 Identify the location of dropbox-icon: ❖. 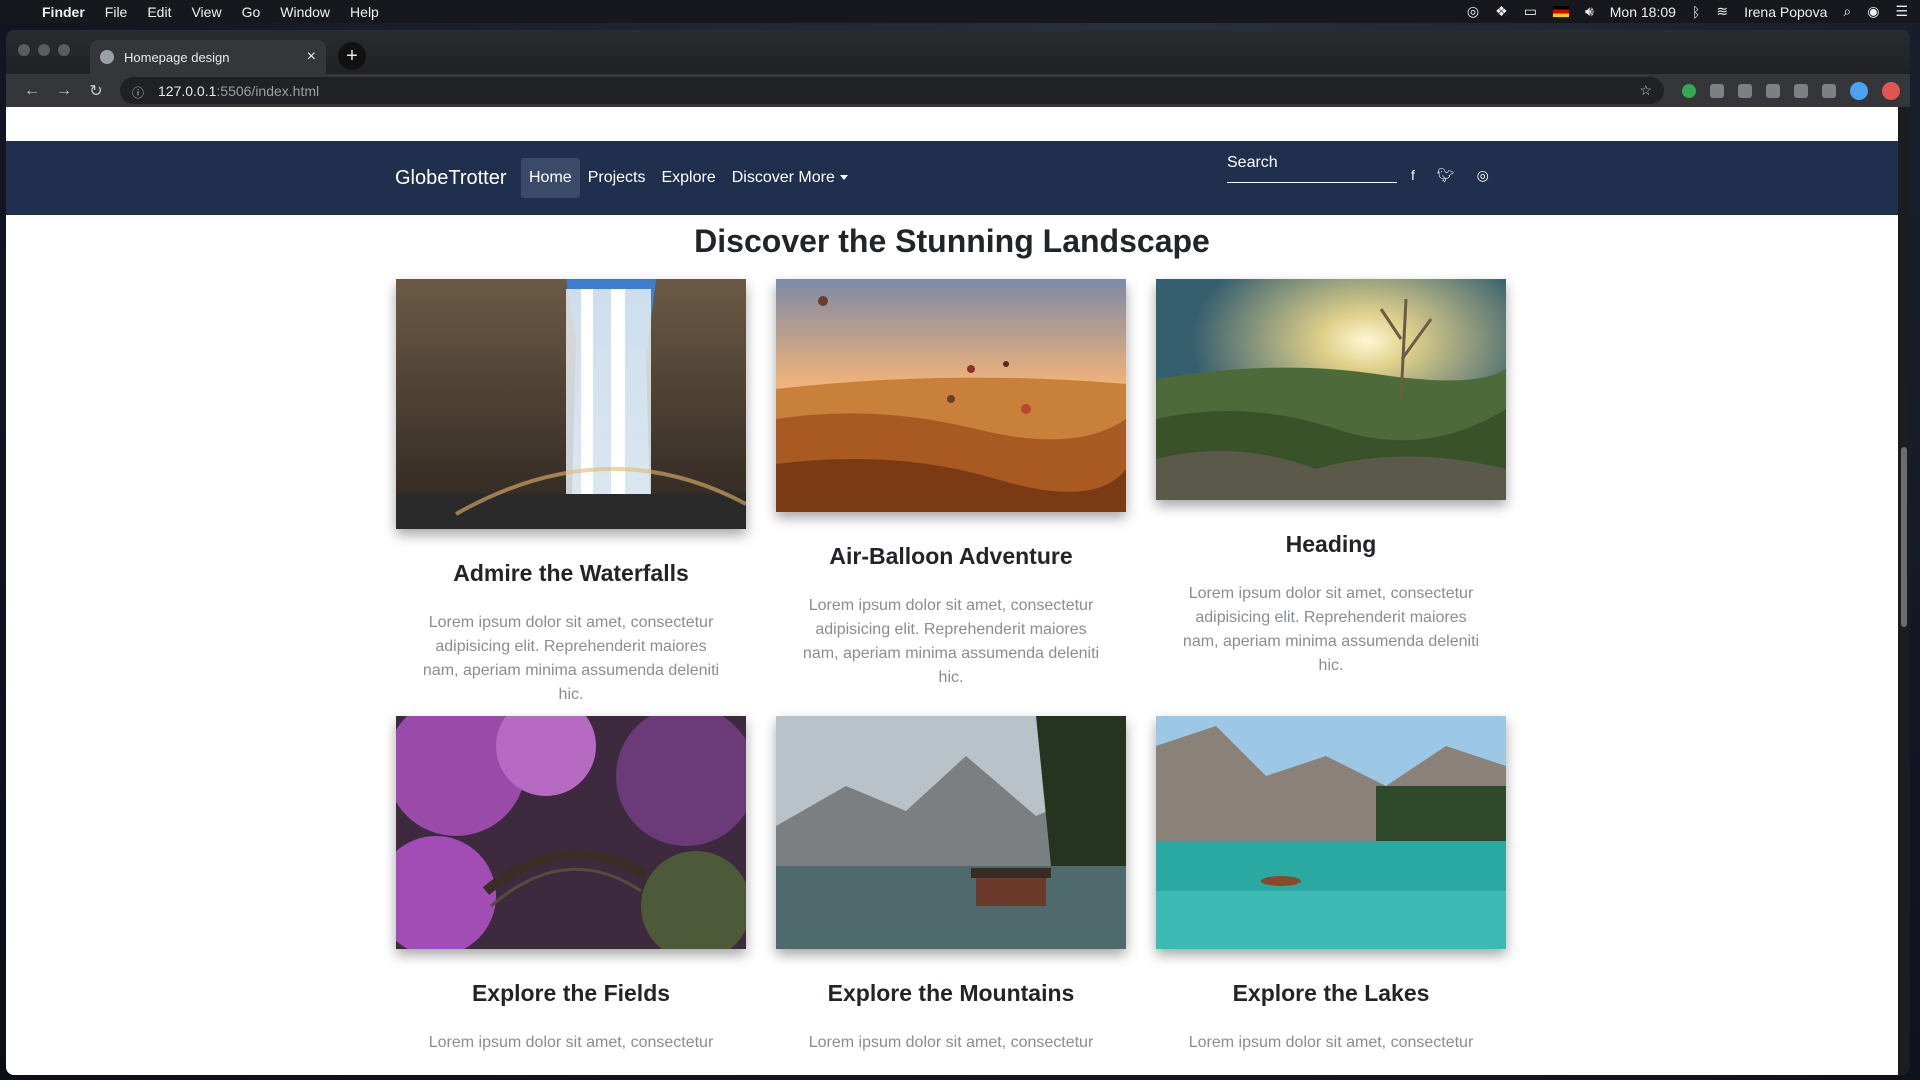
(1501, 11).